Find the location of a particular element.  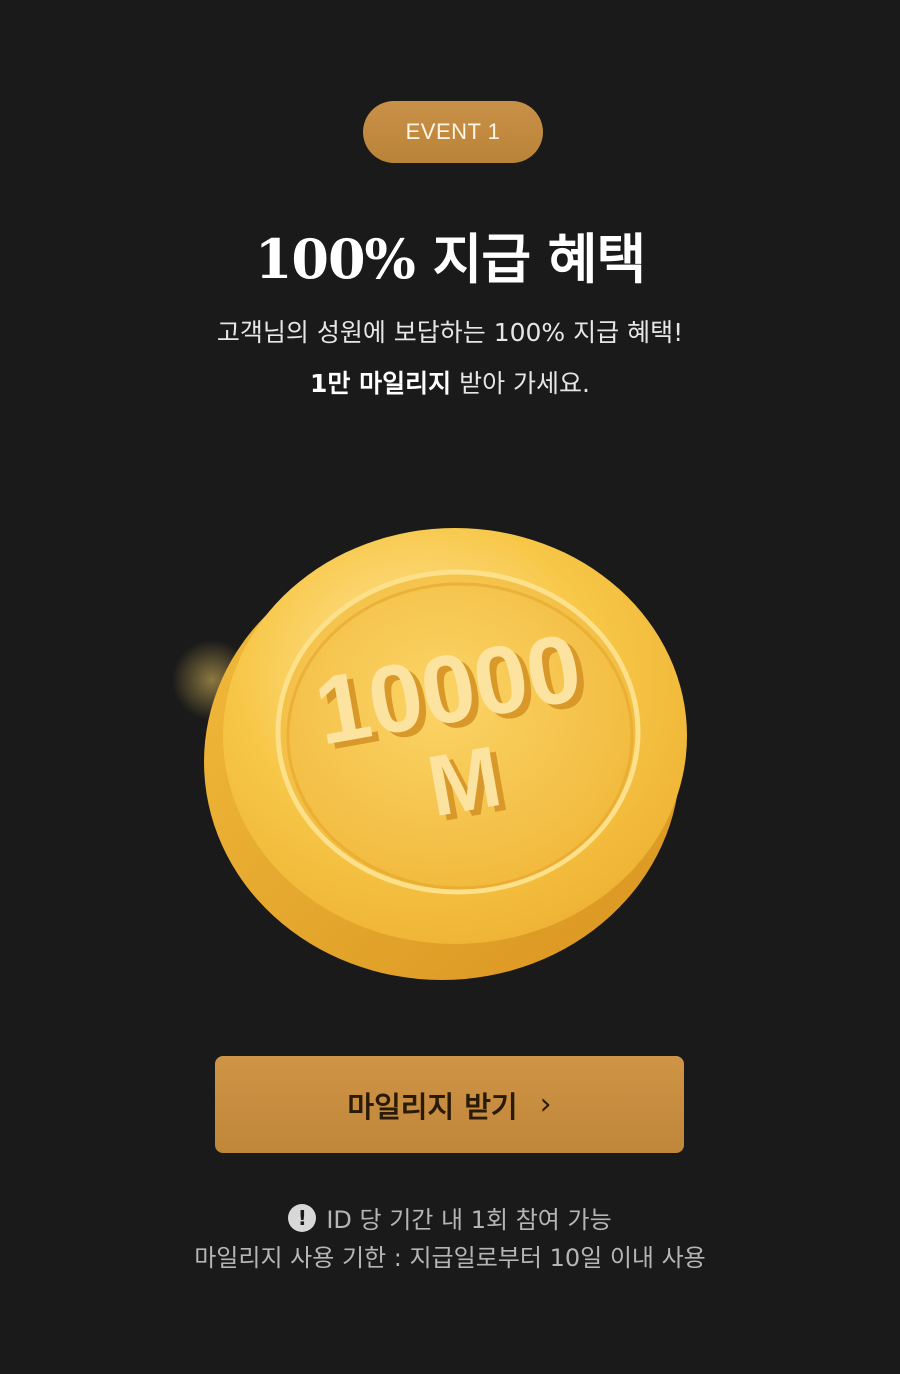

info-icon: ! is located at coordinates (302, 1217).